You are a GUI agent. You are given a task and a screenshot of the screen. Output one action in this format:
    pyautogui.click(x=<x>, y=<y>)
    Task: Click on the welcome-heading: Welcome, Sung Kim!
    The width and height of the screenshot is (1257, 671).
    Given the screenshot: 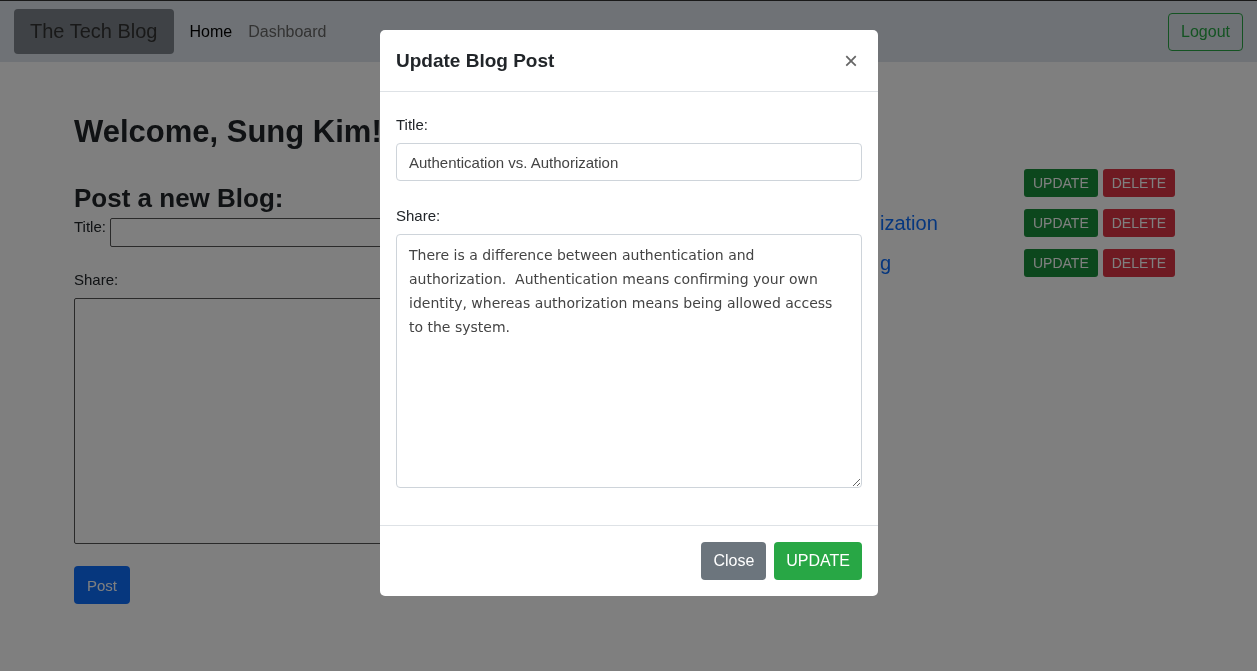 What is the action you would take?
    pyautogui.click(x=228, y=132)
    